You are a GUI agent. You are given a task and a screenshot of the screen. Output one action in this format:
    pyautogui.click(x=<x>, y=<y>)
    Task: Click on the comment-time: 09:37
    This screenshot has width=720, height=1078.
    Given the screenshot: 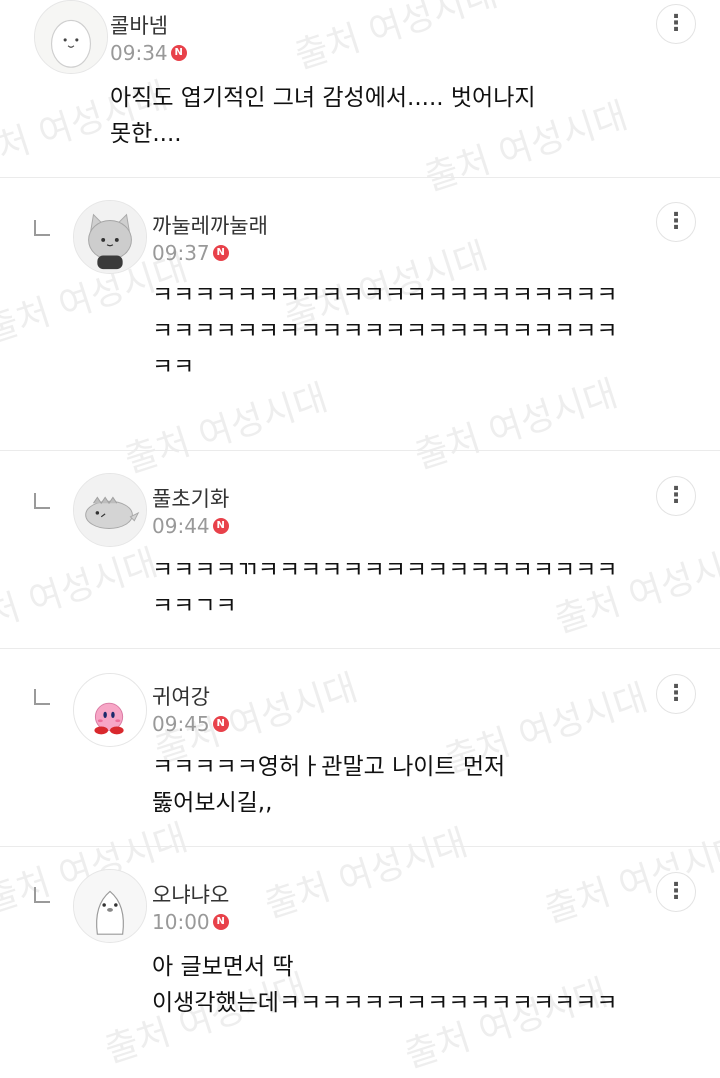 What is the action you would take?
    pyautogui.click(x=181, y=253)
    